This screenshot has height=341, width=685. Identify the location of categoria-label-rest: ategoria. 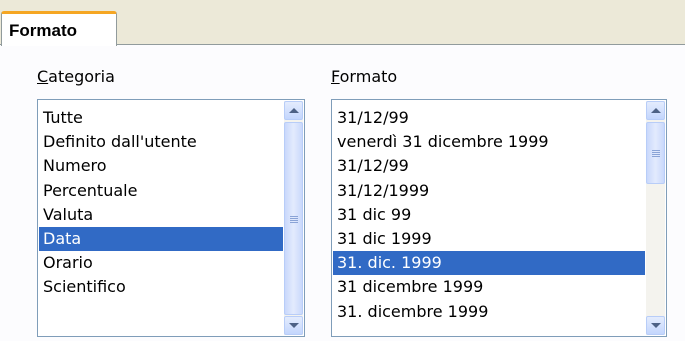
(81, 76).